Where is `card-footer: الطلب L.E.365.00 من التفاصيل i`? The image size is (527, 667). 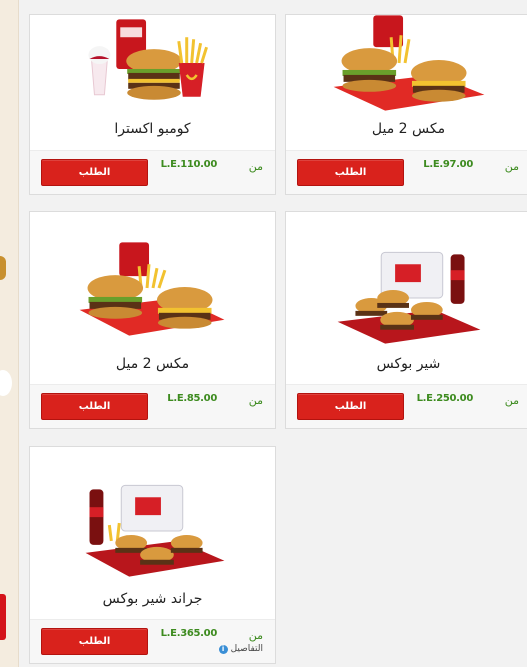
card-footer: الطلب L.E.365.00 من التفاصيل i is located at coordinates (152, 641).